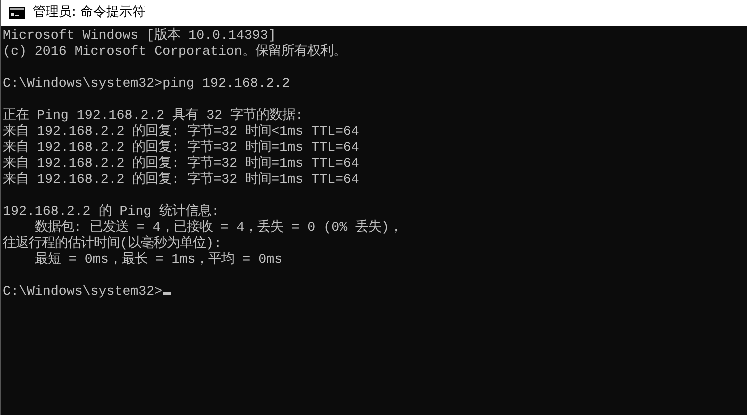 The width and height of the screenshot is (747, 415). Describe the element at coordinates (17, 13) in the screenshot. I see `console-icon` at that location.